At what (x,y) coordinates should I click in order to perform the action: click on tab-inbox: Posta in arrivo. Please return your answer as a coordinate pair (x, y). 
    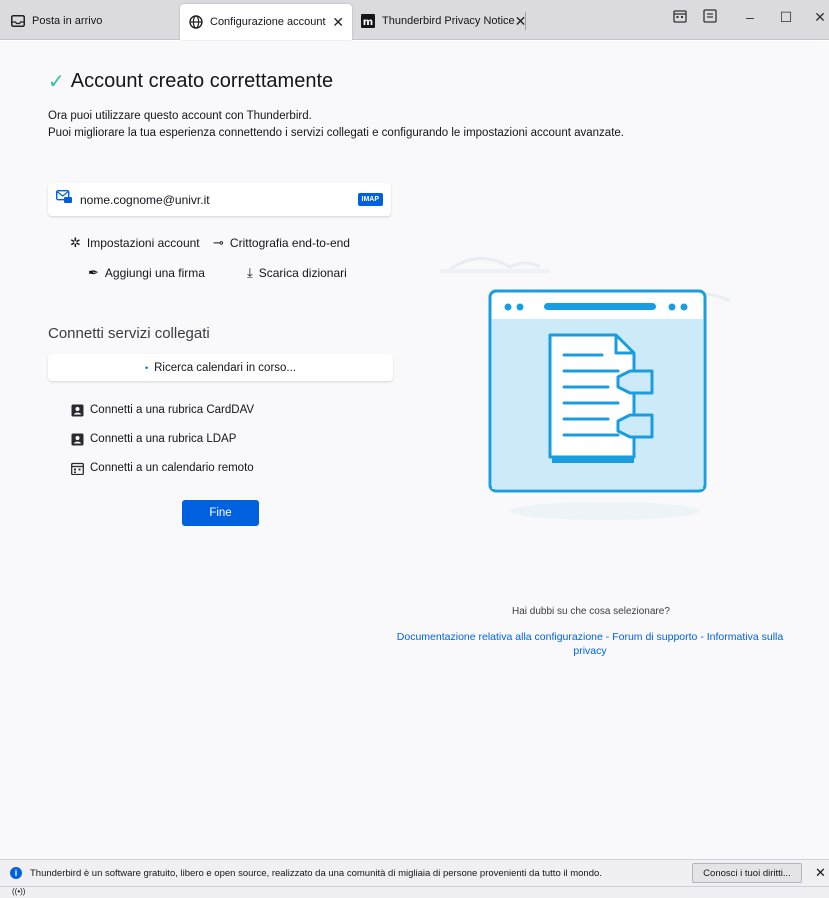
    Looking at the image, I should click on (92, 21).